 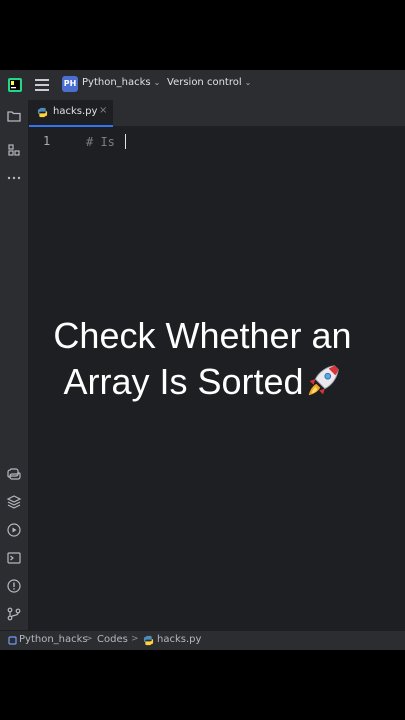 I want to click on code-line: # Is, so click(x=106, y=141).